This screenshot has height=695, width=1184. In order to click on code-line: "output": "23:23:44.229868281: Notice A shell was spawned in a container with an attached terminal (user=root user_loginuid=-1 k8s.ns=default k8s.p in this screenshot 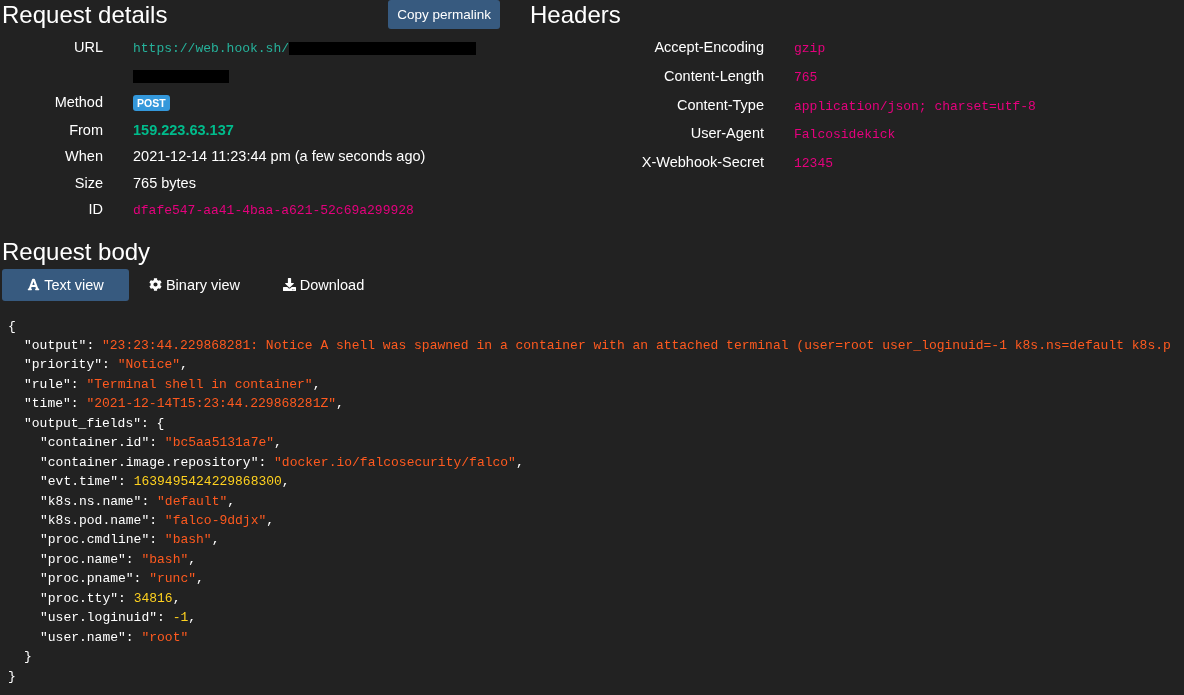, I will do `click(597, 345)`.